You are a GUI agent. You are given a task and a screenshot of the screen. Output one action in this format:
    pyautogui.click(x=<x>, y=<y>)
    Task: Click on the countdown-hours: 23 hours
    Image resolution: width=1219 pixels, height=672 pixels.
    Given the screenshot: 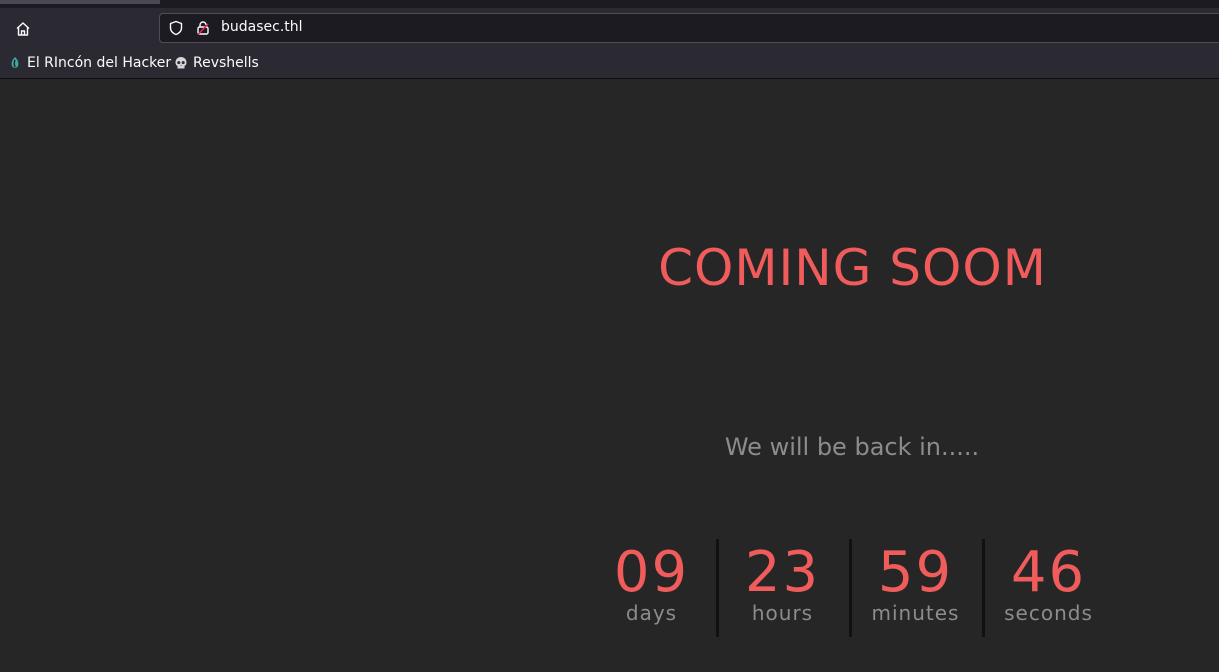 What is the action you would take?
    pyautogui.click(x=782, y=587)
    